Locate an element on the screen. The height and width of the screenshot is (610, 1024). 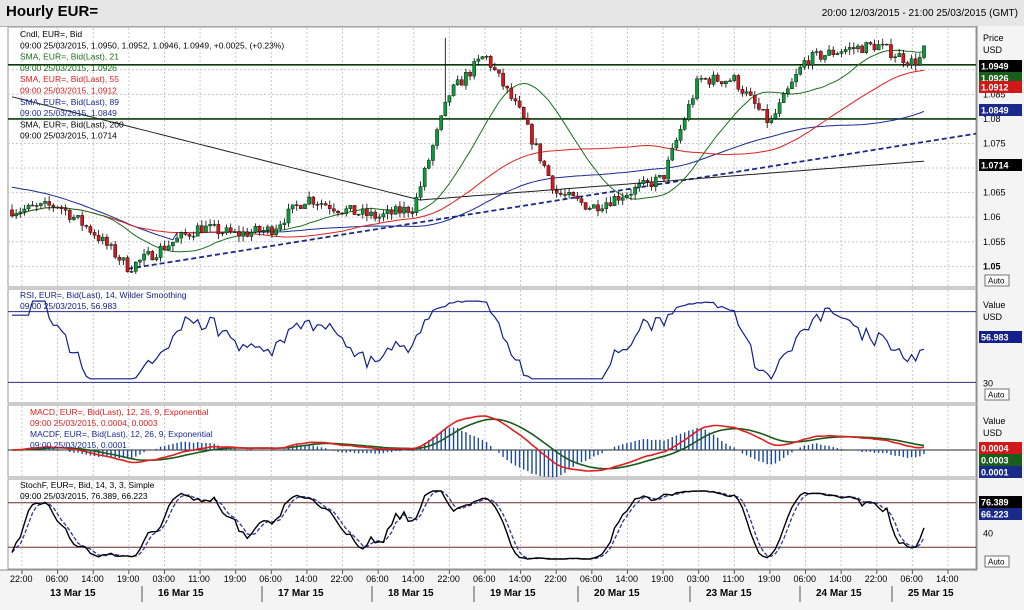
auto-button: Auto is located at coordinates (996, 281).